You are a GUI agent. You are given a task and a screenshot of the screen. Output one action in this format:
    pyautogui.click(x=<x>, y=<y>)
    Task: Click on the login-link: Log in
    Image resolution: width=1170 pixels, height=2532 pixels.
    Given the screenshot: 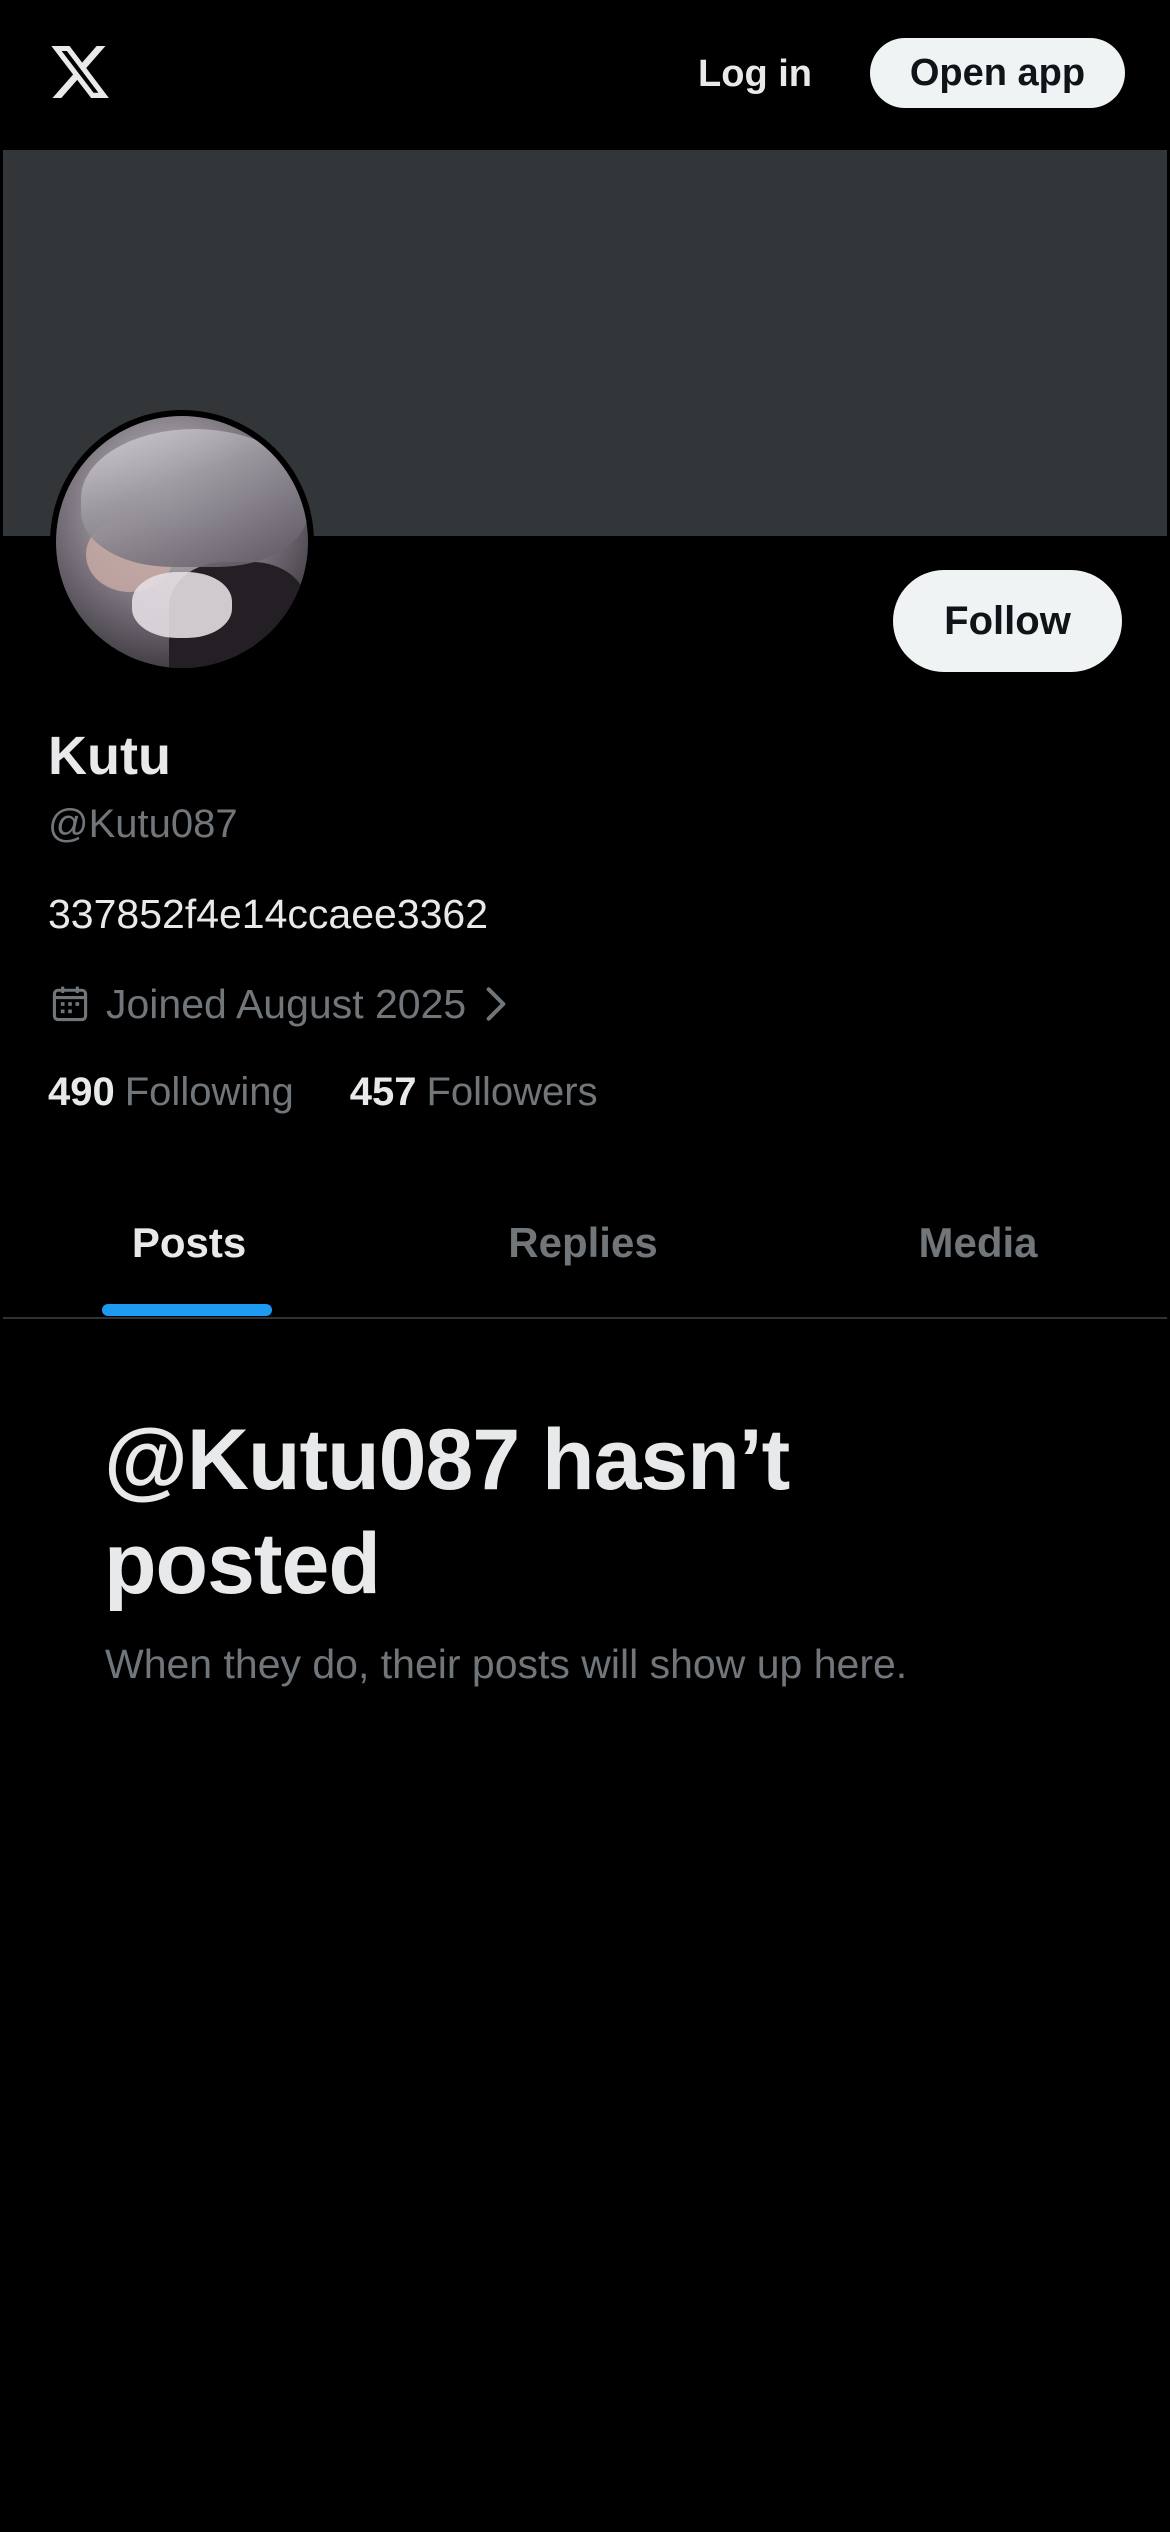 What is the action you would take?
    pyautogui.click(x=755, y=74)
    